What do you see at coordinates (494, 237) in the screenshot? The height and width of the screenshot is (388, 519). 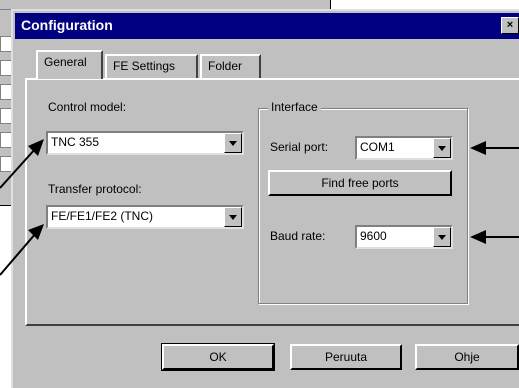 I see `arrow-to-baud-rate` at bounding box center [494, 237].